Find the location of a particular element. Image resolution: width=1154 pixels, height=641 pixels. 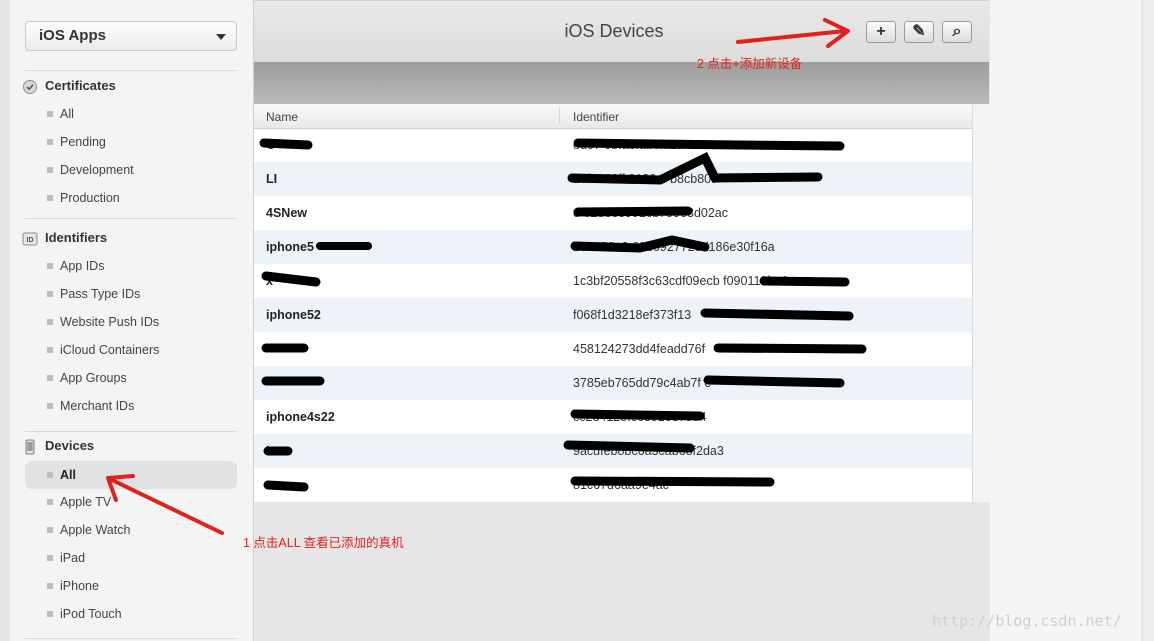

annotation-step2: 2 点击+添加新设备 is located at coordinates (750, 64).